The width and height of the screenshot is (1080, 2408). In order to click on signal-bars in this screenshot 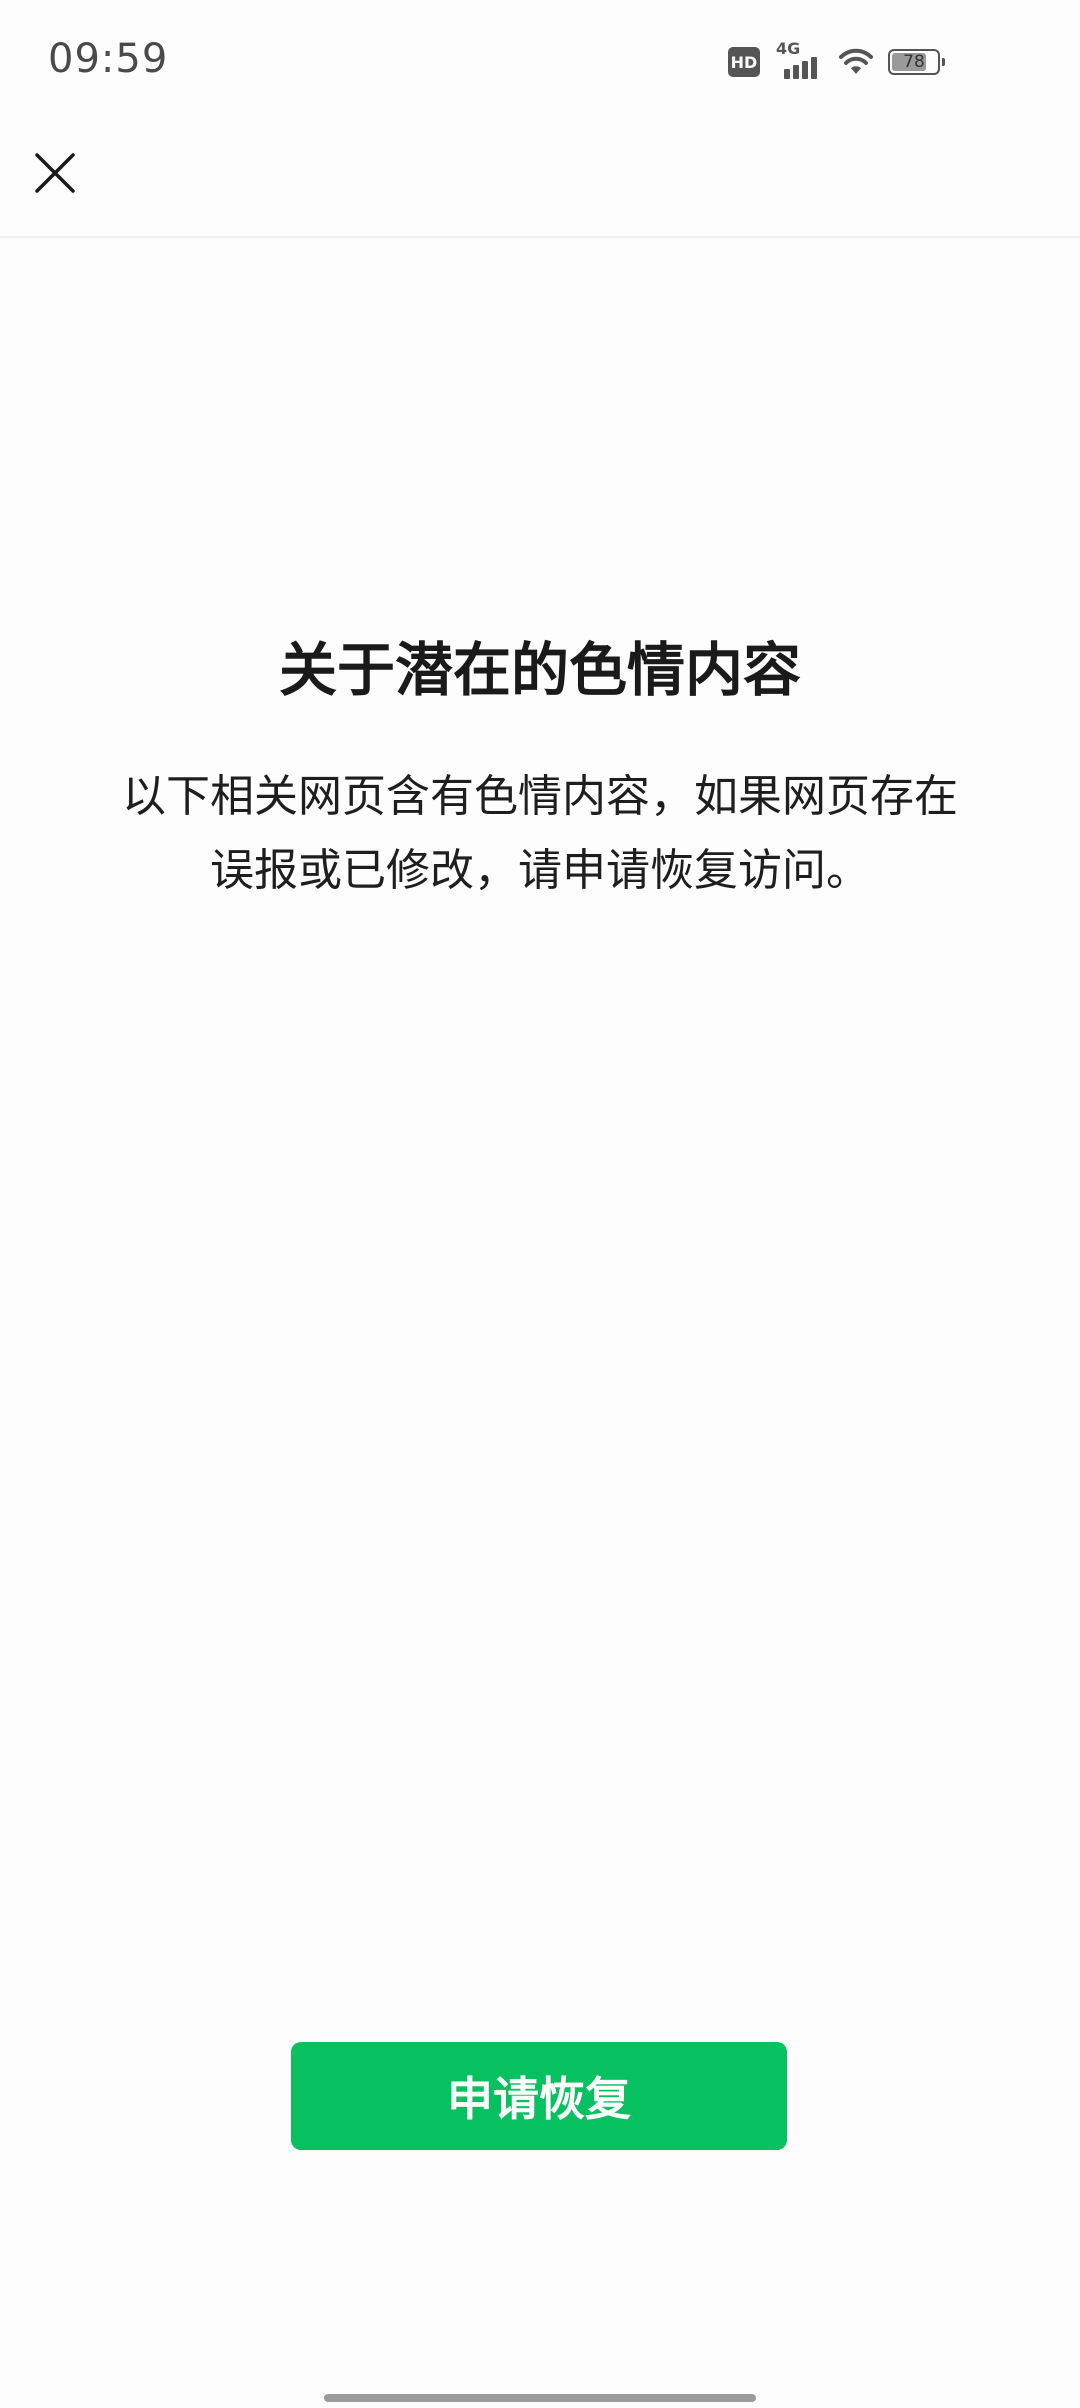, I will do `click(800, 68)`.